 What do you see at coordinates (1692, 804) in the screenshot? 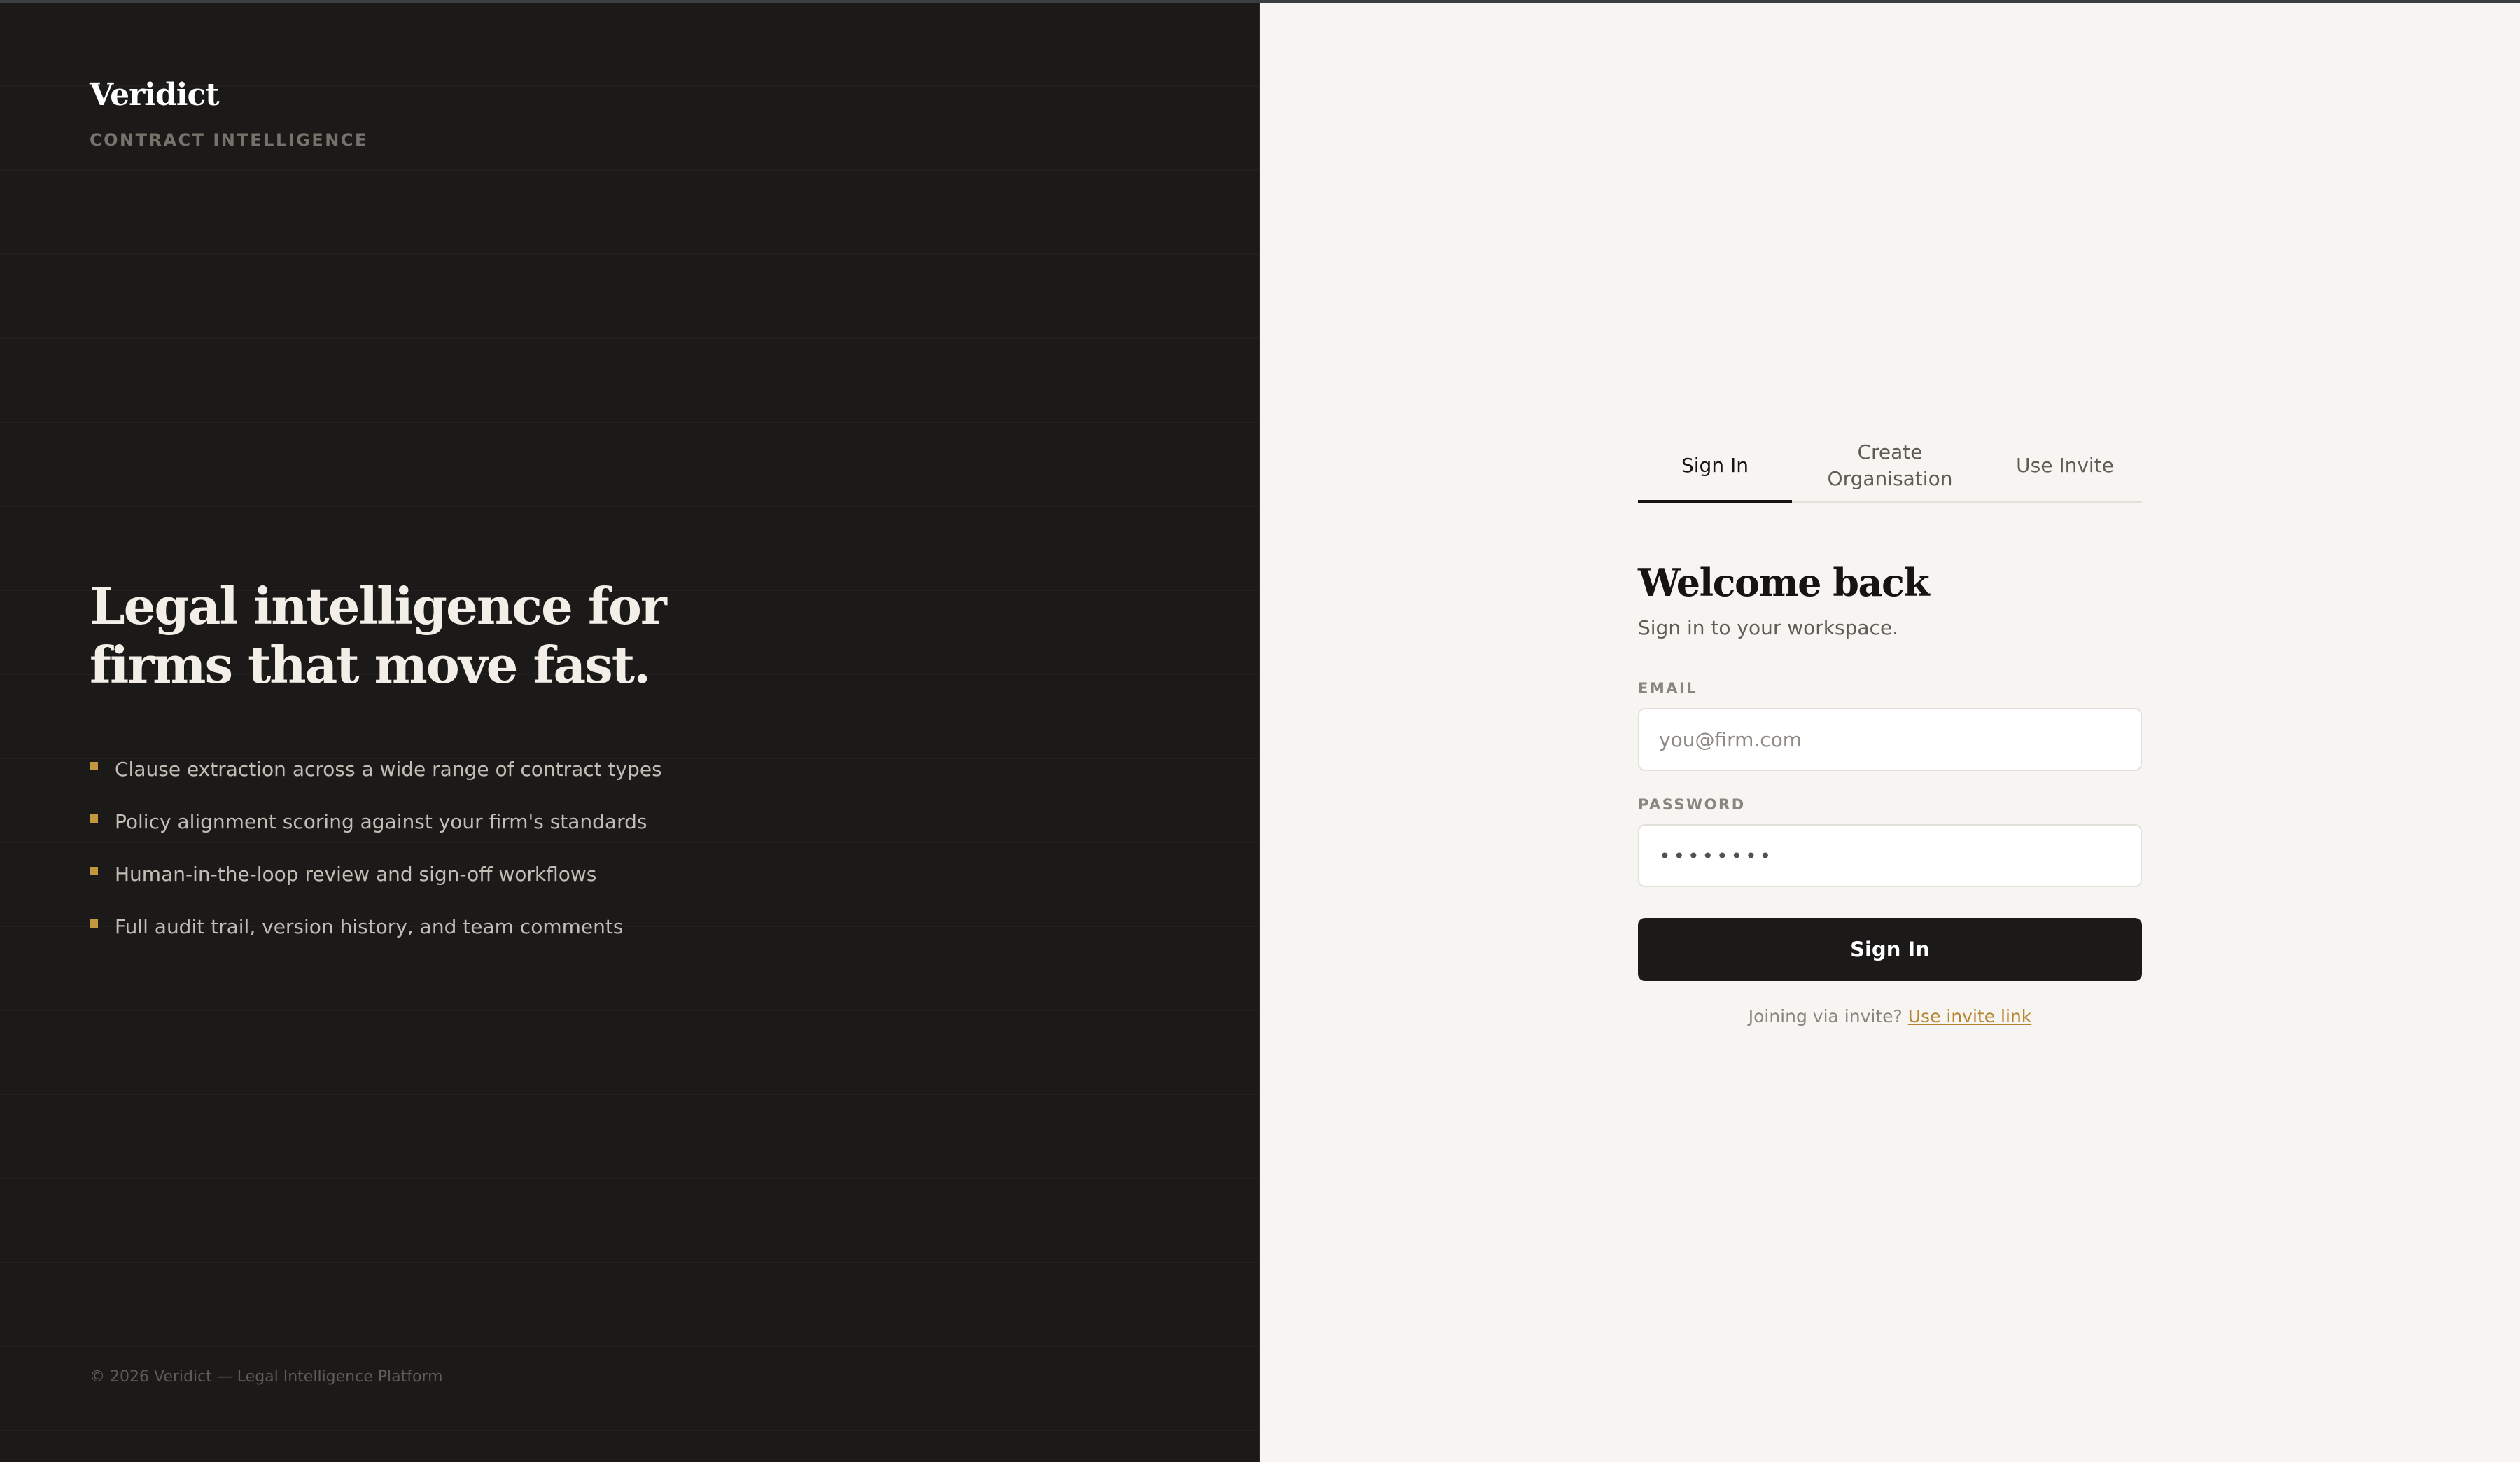
I see `password-label: PASSWORD` at bounding box center [1692, 804].